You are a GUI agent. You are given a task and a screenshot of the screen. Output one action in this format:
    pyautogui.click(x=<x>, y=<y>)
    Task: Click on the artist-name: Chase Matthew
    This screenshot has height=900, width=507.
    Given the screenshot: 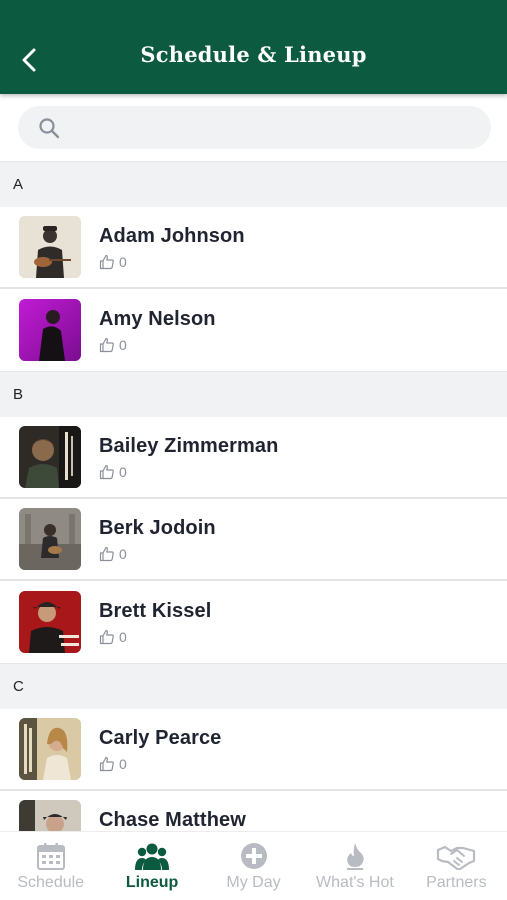 What is the action you would take?
    pyautogui.click(x=172, y=819)
    